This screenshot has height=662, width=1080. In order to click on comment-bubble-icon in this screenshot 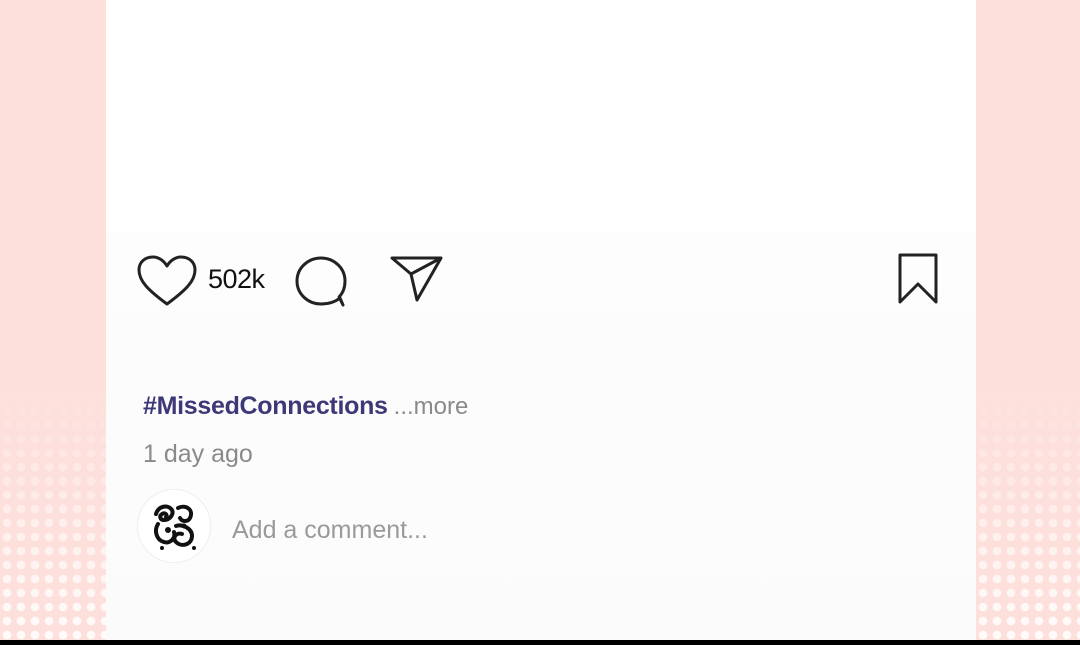, I will do `click(321, 281)`.